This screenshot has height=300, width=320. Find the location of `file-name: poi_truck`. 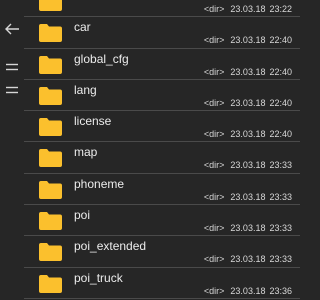

file-name: poi_truck is located at coordinates (98, 277).